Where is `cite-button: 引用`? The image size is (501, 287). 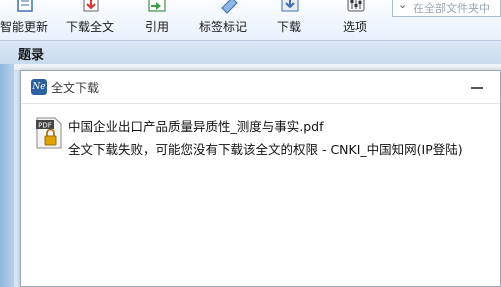 cite-button: 引用 is located at coordinates (157, 20).